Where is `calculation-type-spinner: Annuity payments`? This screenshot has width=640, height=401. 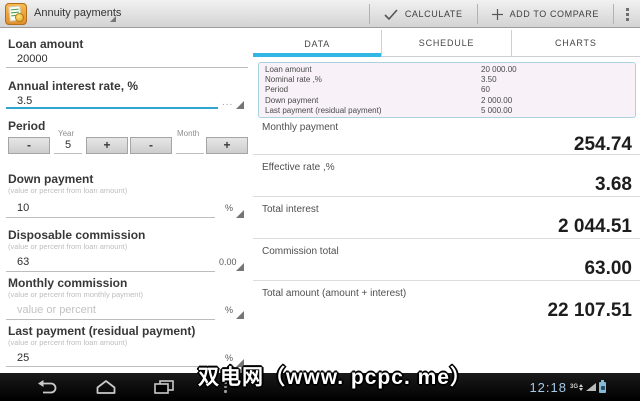 calculation-type-spinner: Annuity payments is located at coordinates (87, 14).